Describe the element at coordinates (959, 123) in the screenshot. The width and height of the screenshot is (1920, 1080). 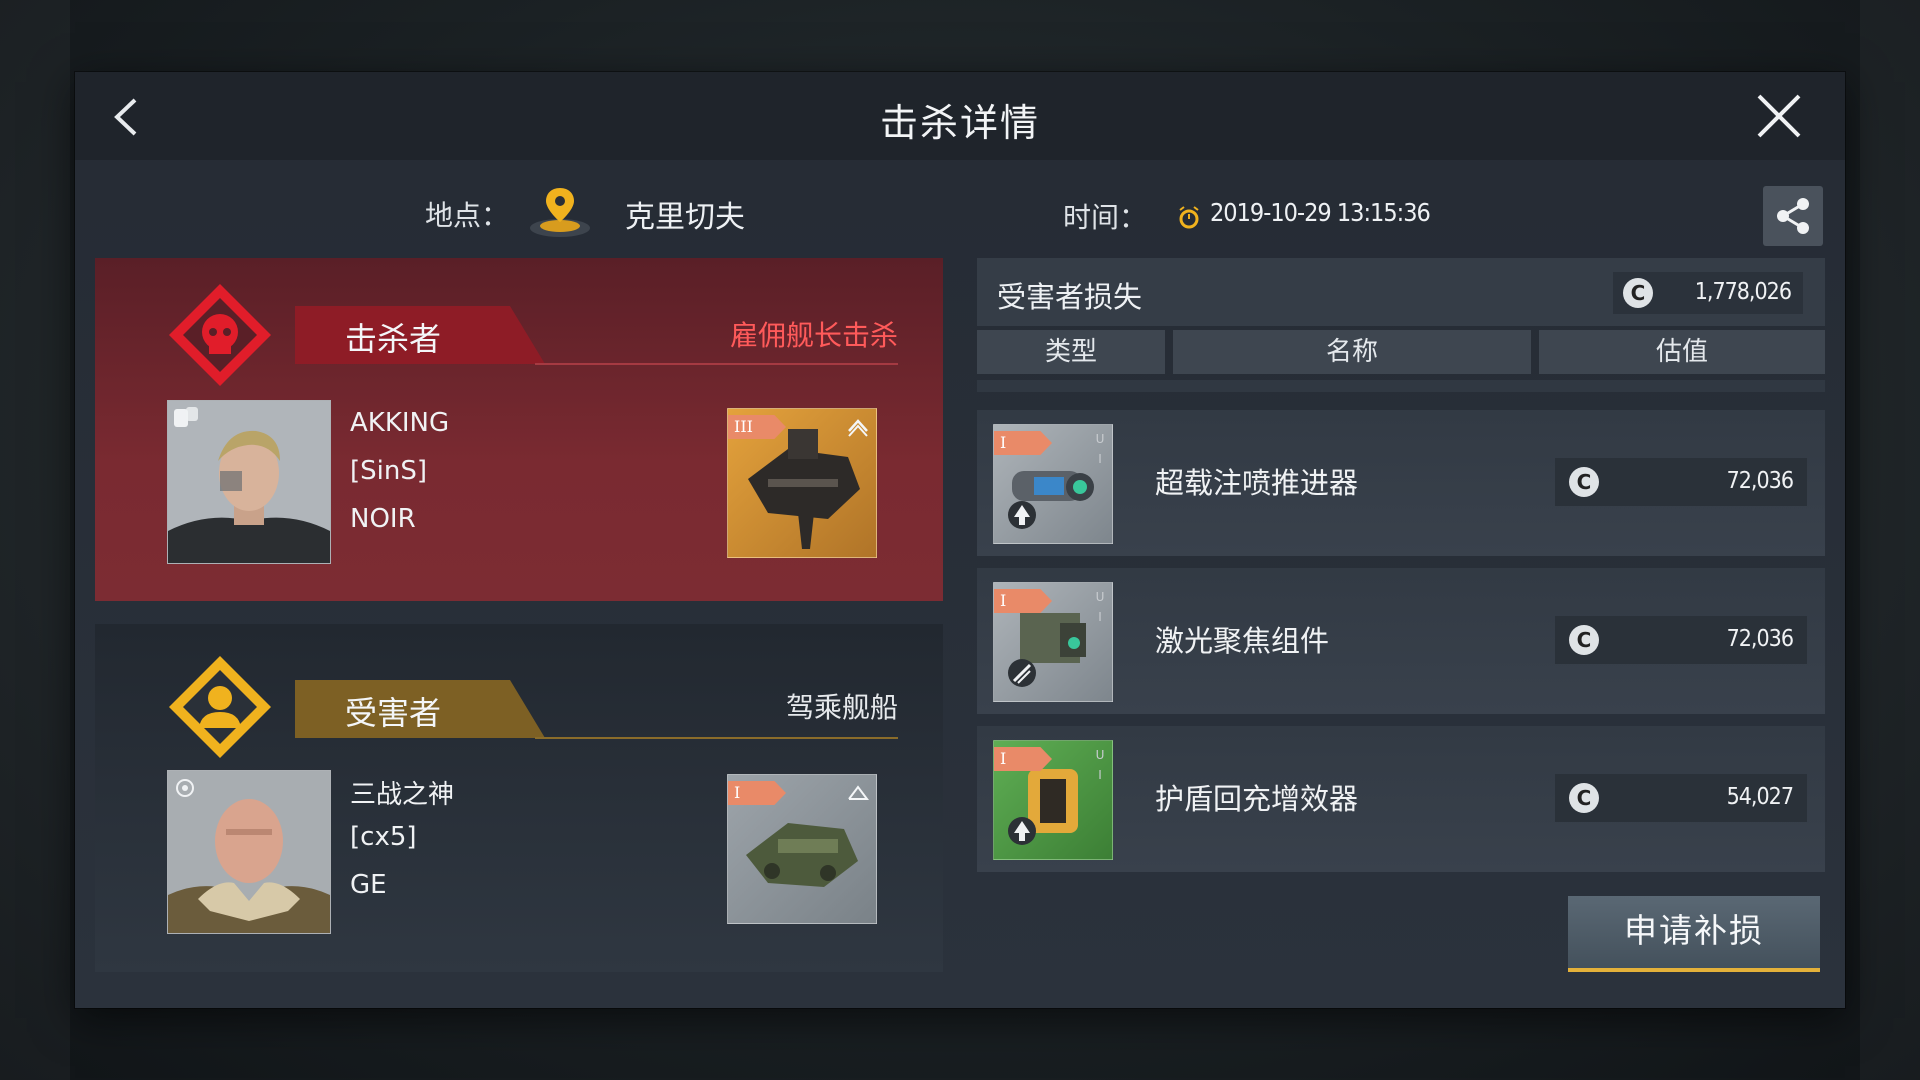
I see `page-title: 击杀详情` at that location.